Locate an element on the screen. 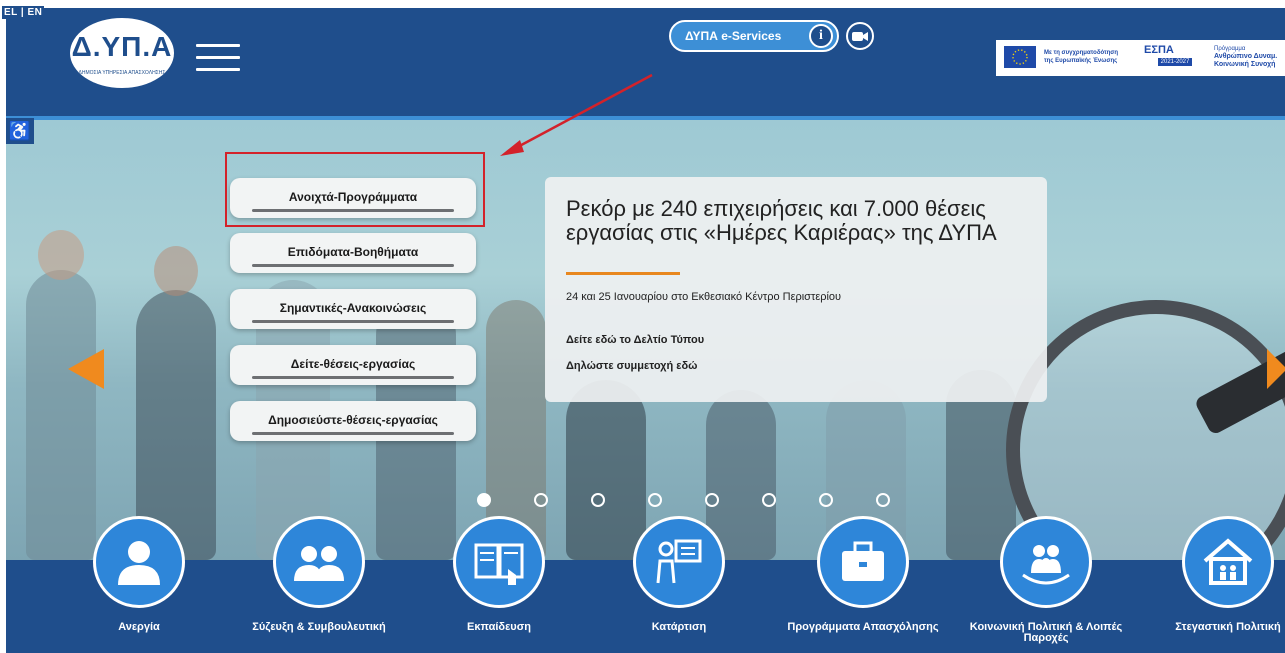  button-benefits: Επιδόματα-Βοηθήματα is located at coordinates (353, 253).